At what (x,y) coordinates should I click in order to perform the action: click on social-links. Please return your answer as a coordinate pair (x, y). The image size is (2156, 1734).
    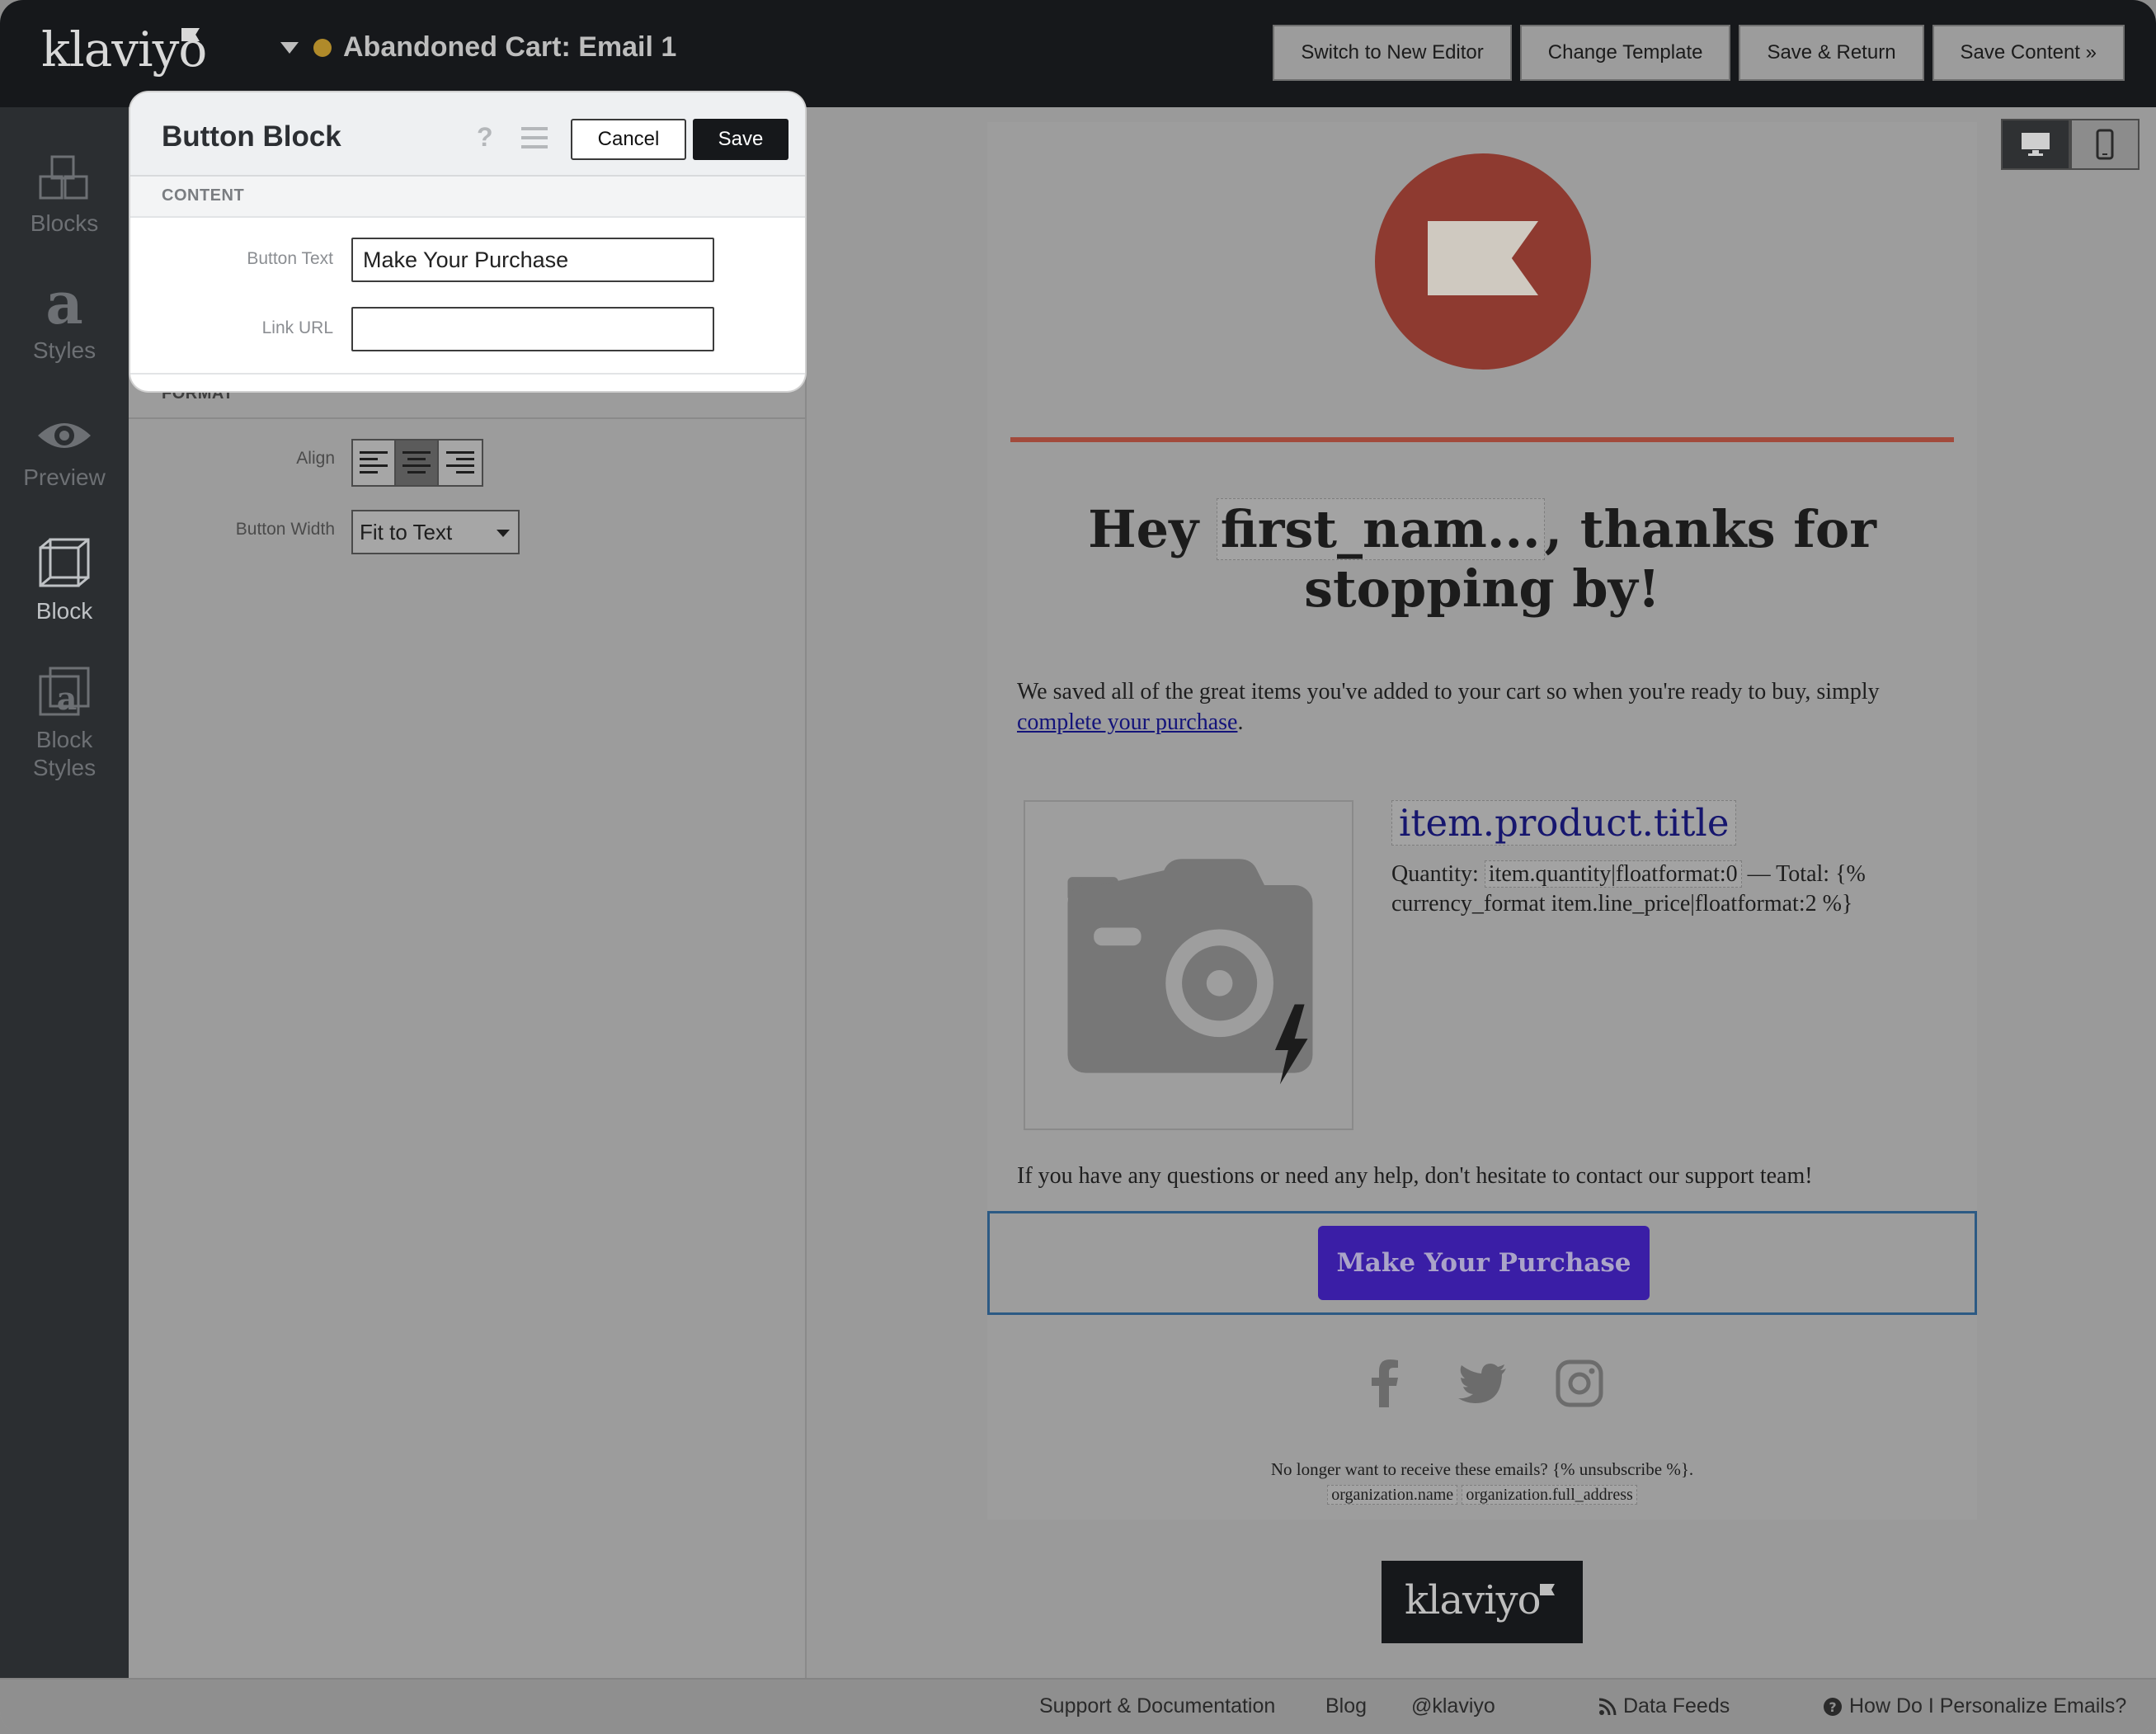
    Looking at the image, I should click on (1482, 1383).